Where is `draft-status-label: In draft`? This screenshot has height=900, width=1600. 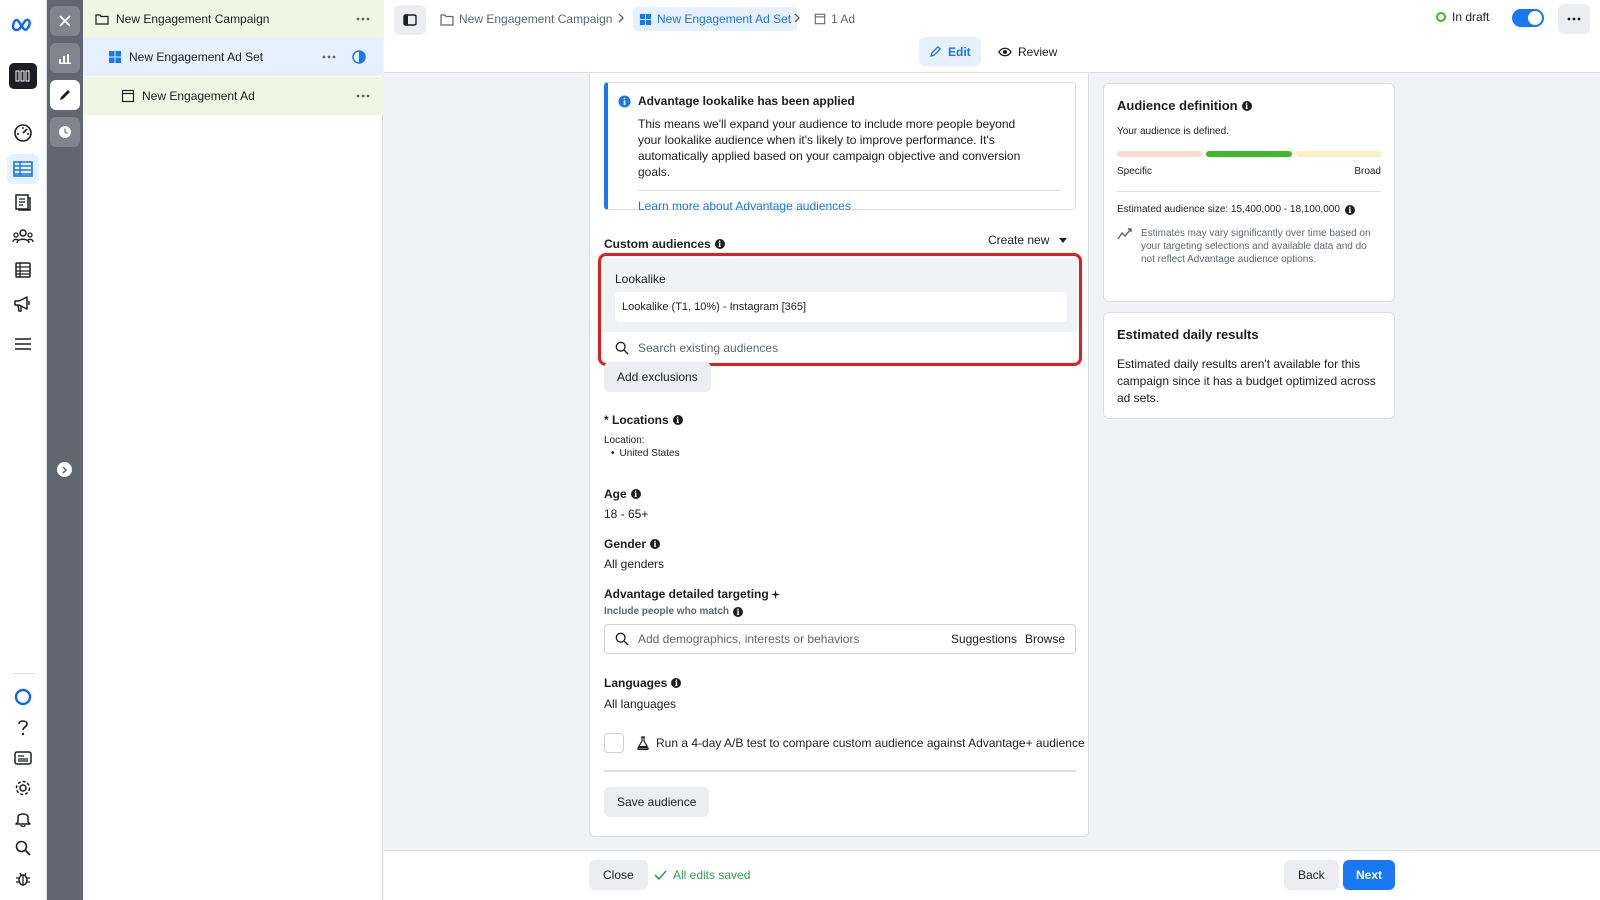 draft-status-label: In draft is located at coordinates (1471, 17).